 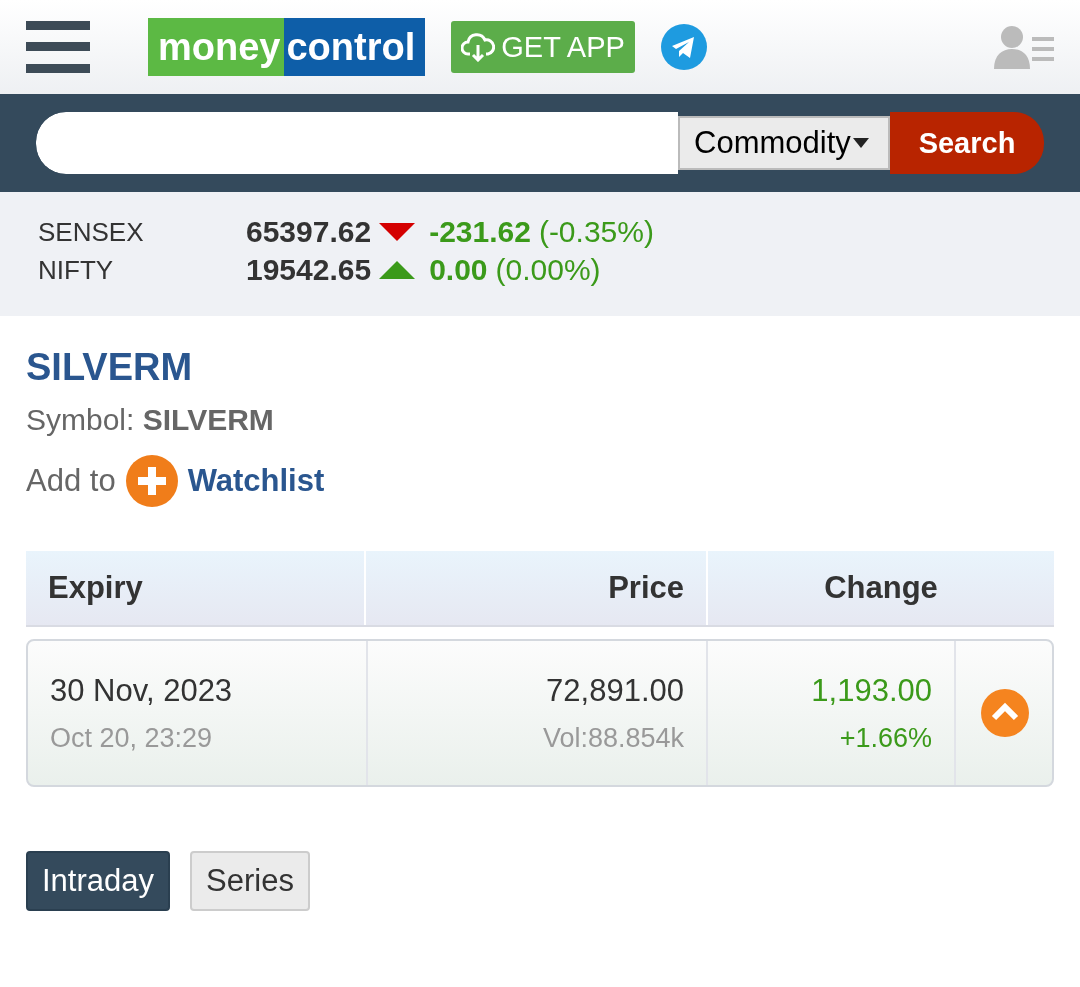 I want to click on symbol-value: SILVERM, so click(x=208, y=419).